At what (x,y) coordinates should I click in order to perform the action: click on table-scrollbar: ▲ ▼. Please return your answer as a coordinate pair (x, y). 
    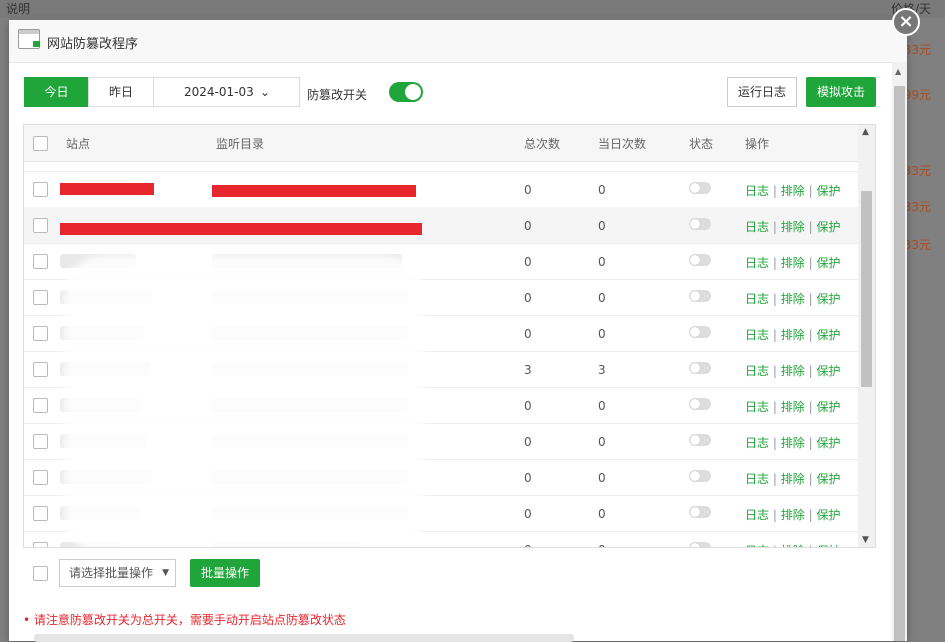
    Looking at the image, I should click on (866, 336).